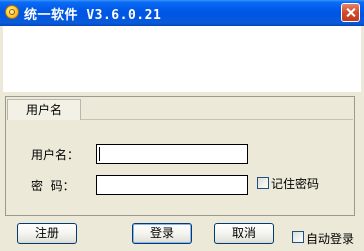  Describe the element at coordinates (350, 12) in the screenshot. I see `close-icon` at that location.